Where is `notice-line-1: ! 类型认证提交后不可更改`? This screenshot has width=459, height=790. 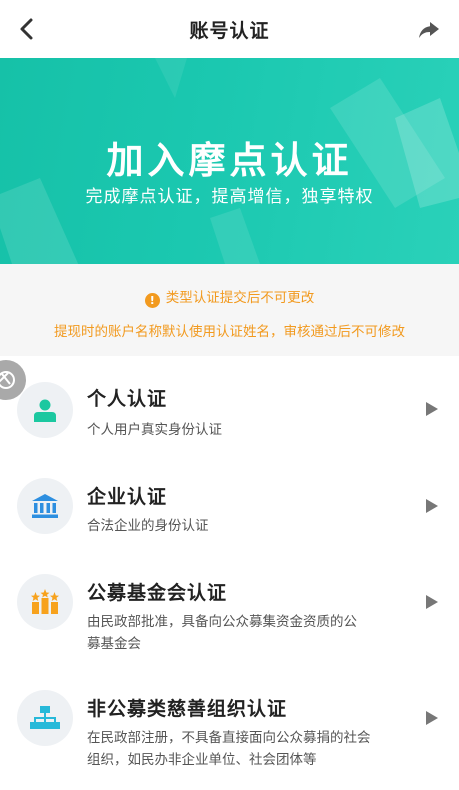 notice-line-1: ! 类型认证提交后不可更改 is located at coordinates (229, 297).